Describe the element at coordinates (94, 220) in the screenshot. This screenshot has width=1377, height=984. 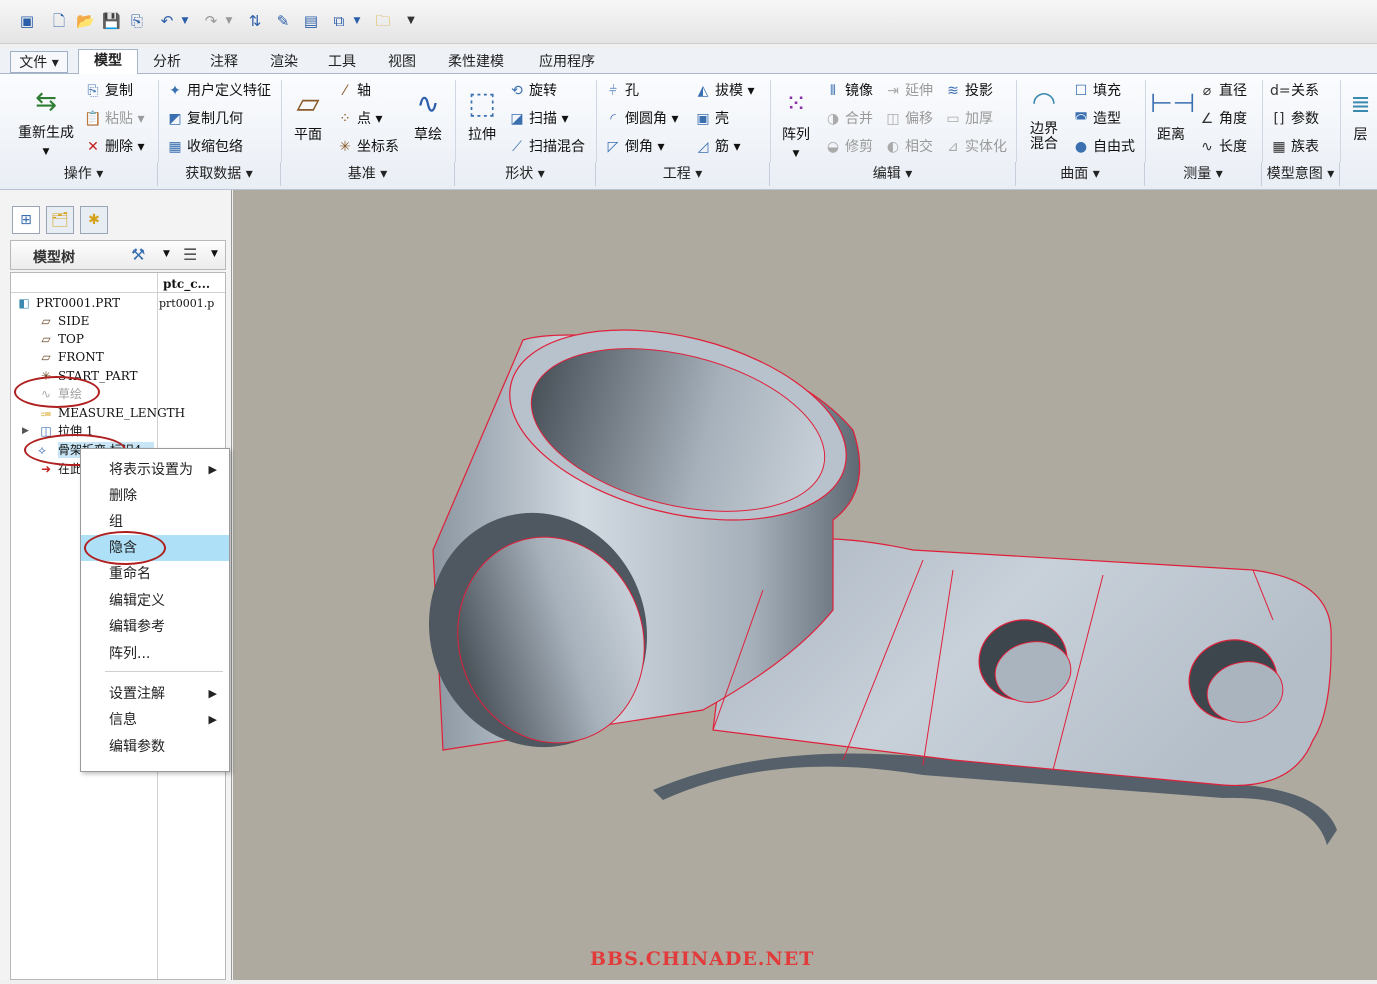
I see `favorites-tab-icon: ✱` at that location.